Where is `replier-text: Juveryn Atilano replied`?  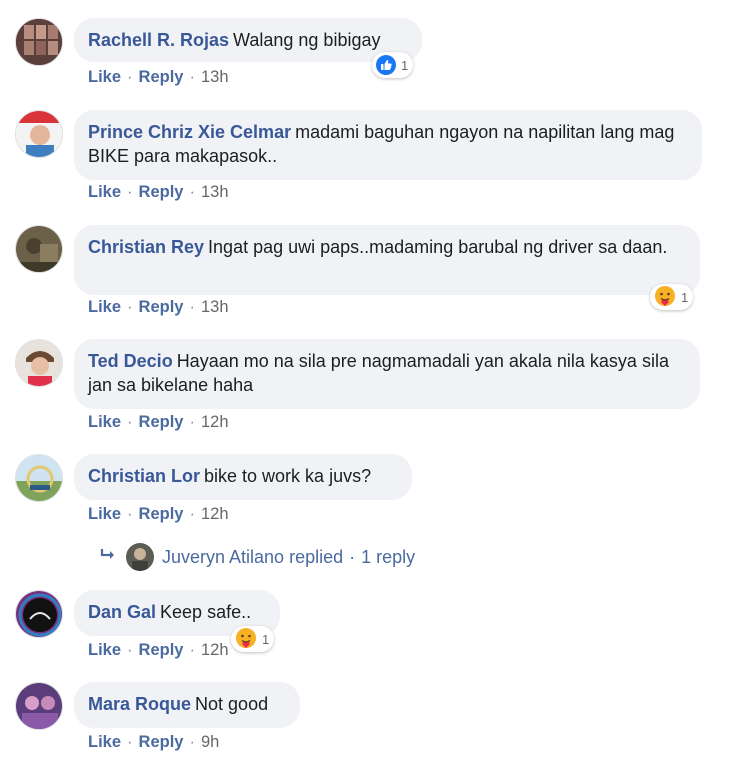
replier-text: Juveryn Atilano replied is located at coordinates (253, 556).